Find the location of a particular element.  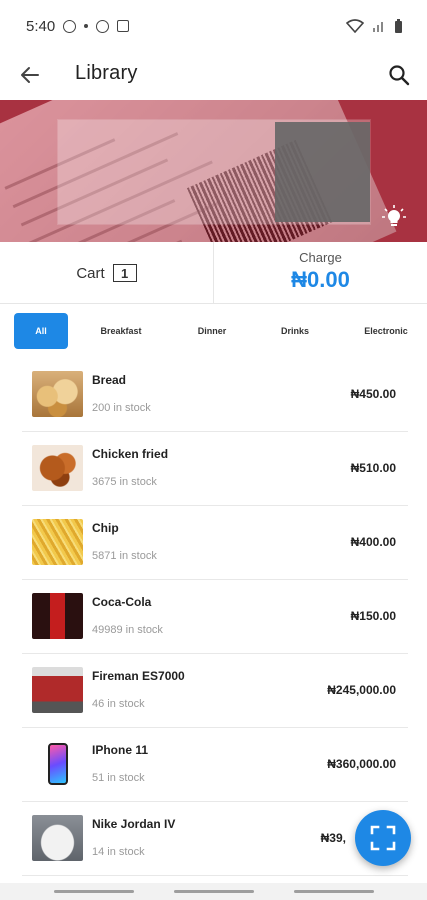

nav-home-handle is located at coordinates (213, 891).